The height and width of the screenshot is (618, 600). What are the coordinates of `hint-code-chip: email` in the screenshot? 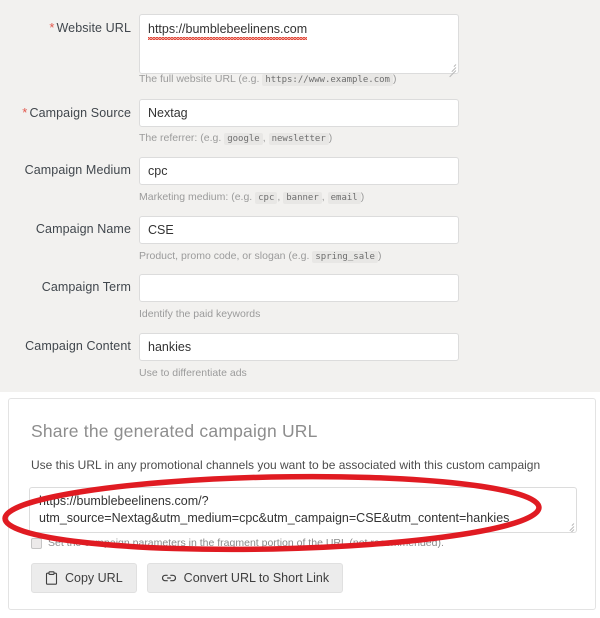 It's located at (344, 198).